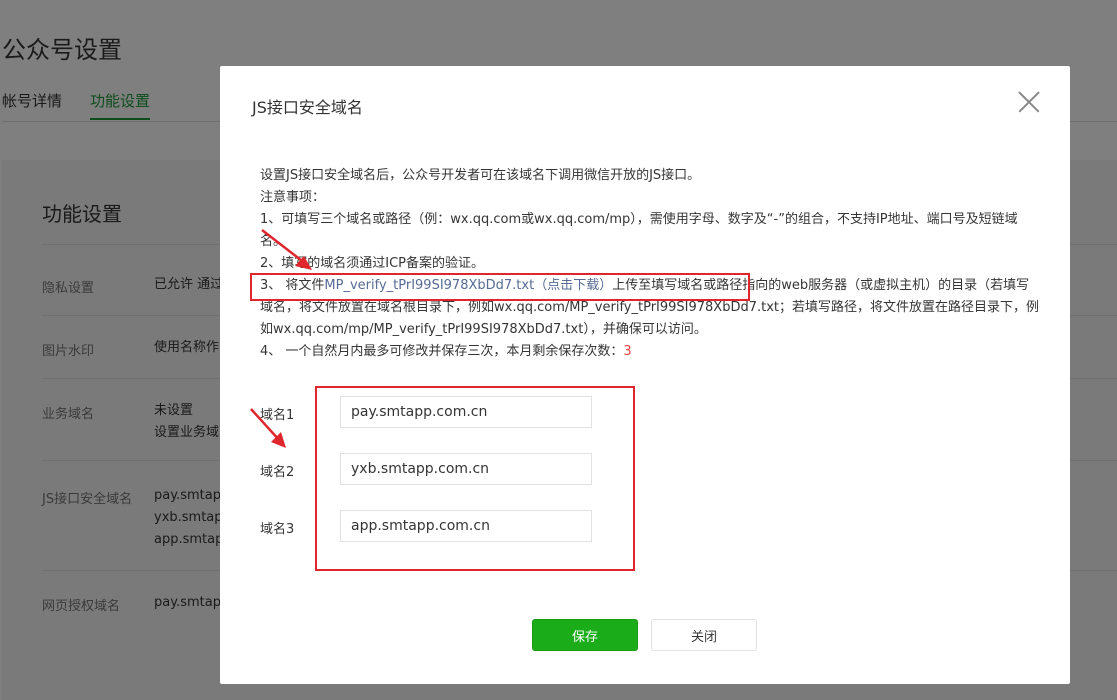 This screenshot has height=700, width=1117. Describe the element at coordinates (68, 288) in the screenshot. I see `row-label-privacy: 隐私设置` at that location.